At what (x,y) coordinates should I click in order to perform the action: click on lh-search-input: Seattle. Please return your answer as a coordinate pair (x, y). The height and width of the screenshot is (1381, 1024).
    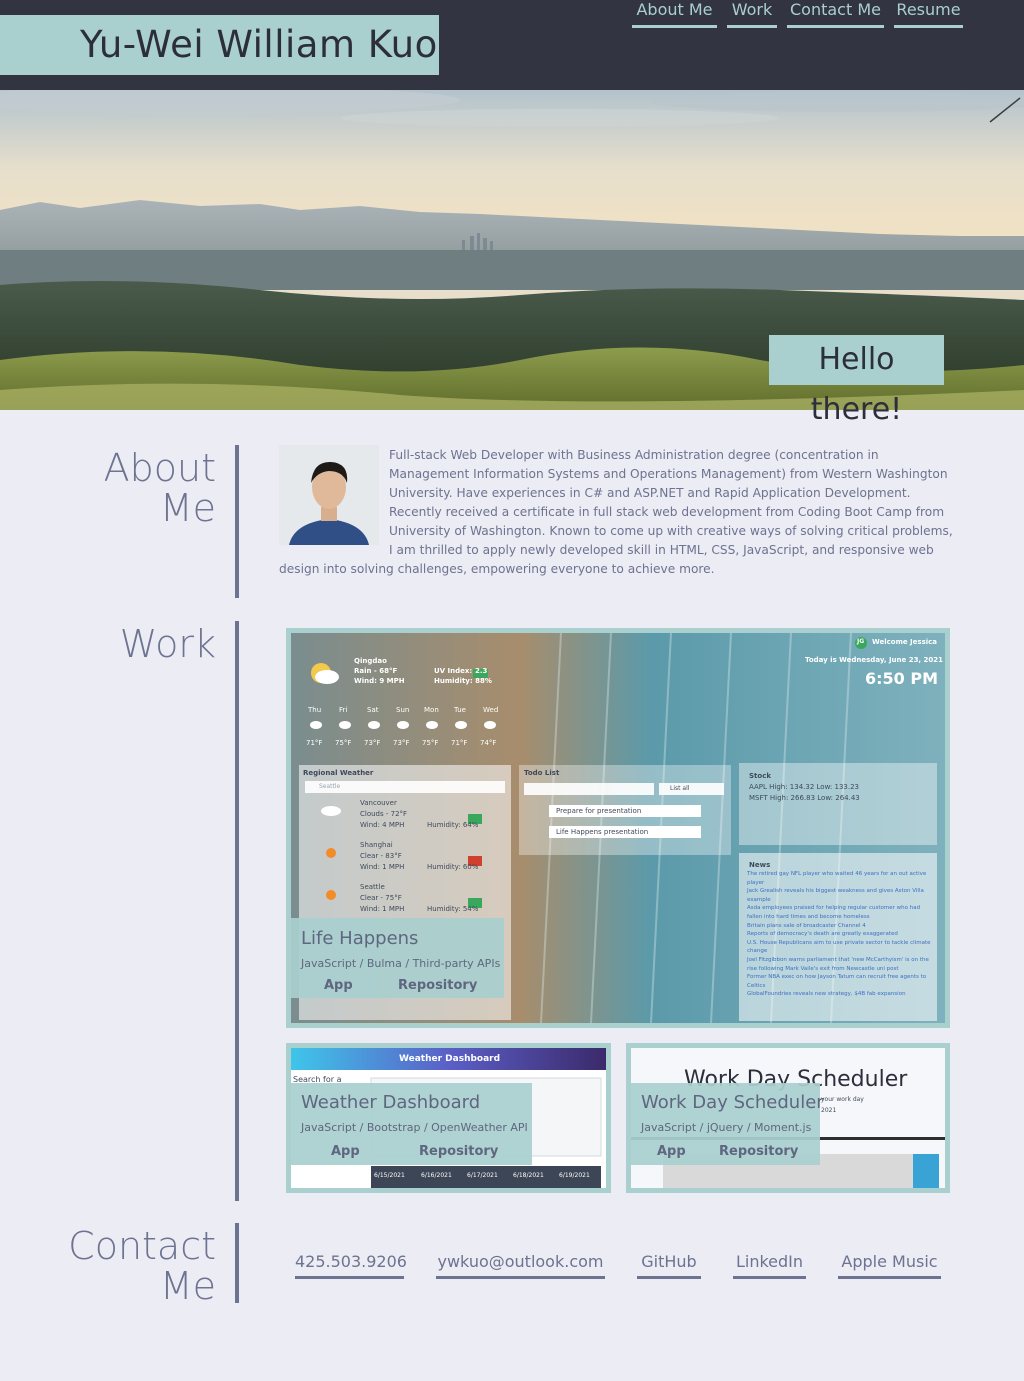
    Looking at the image, I should click on (330, 786).